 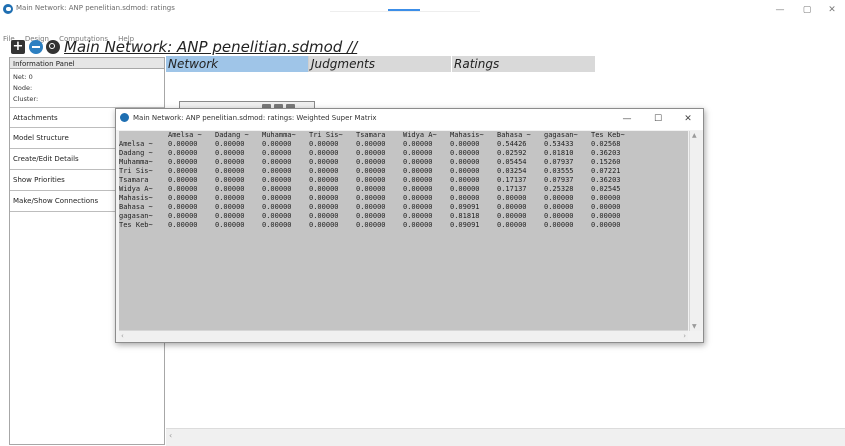 What do you see at coordinates (467, 135) in the screenshot?
I see `matrix-column-header: Mahasis~` at bounding box center [467, 135].